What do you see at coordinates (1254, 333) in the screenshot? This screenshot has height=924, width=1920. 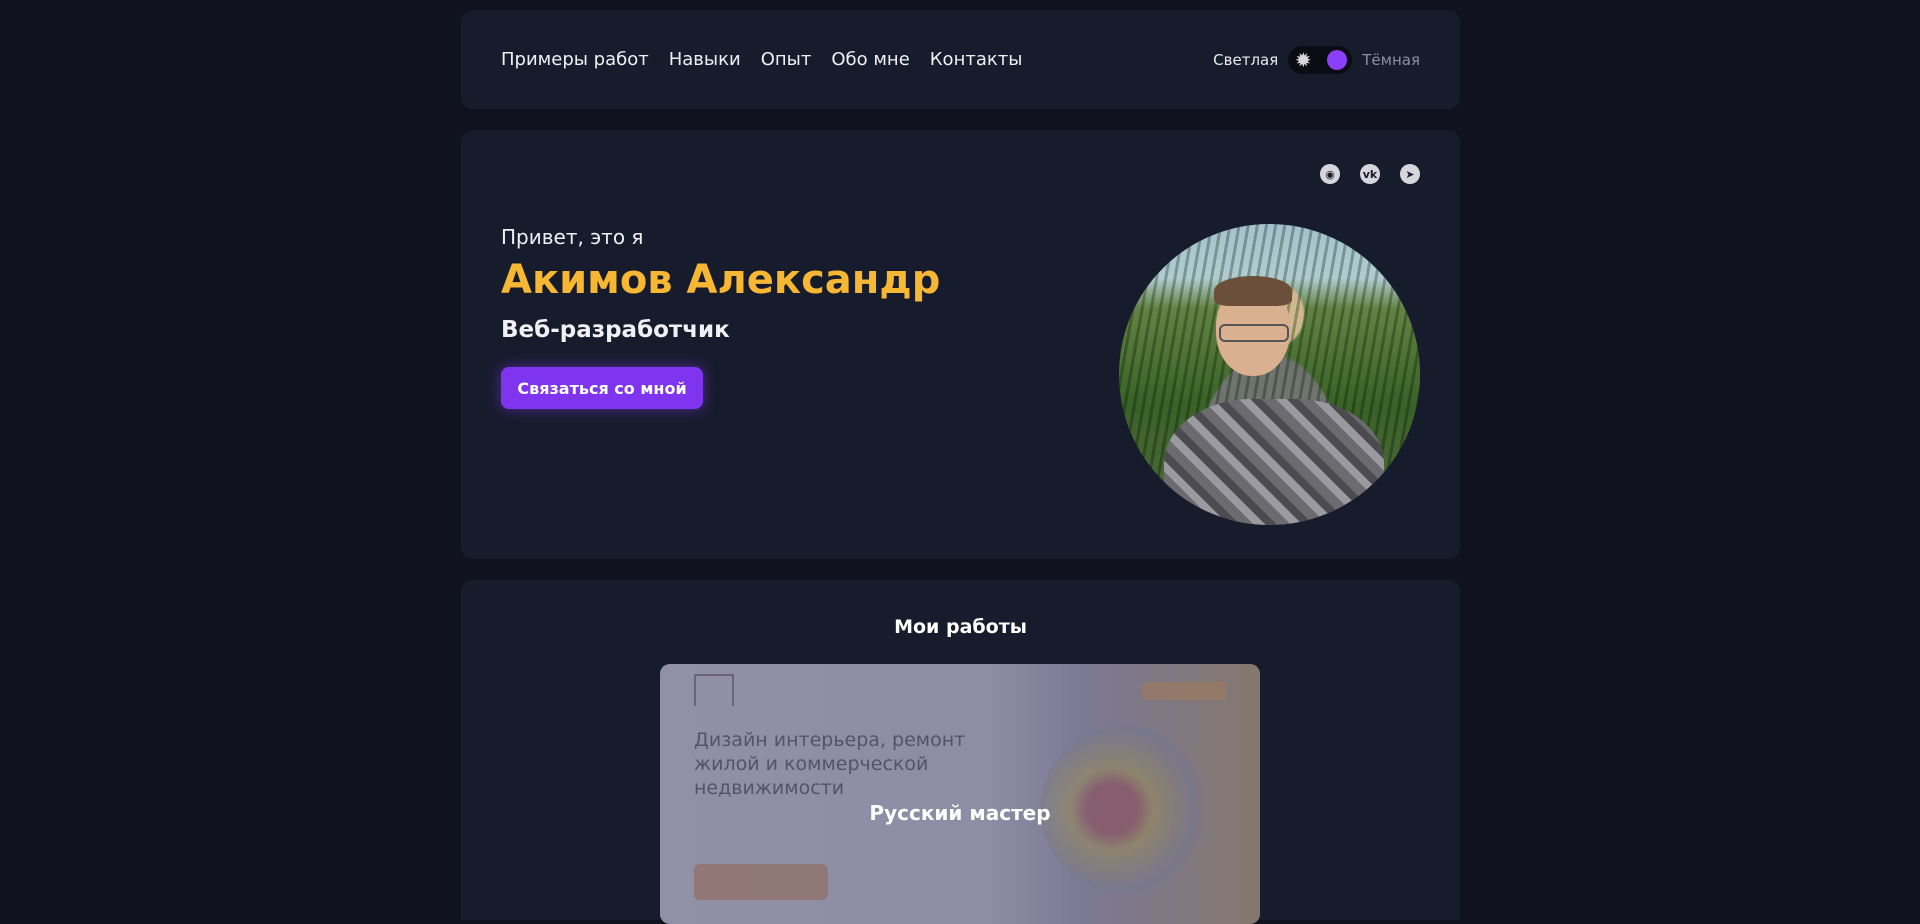 I see `avatar-glasses` at bounding box center [1254, 333].